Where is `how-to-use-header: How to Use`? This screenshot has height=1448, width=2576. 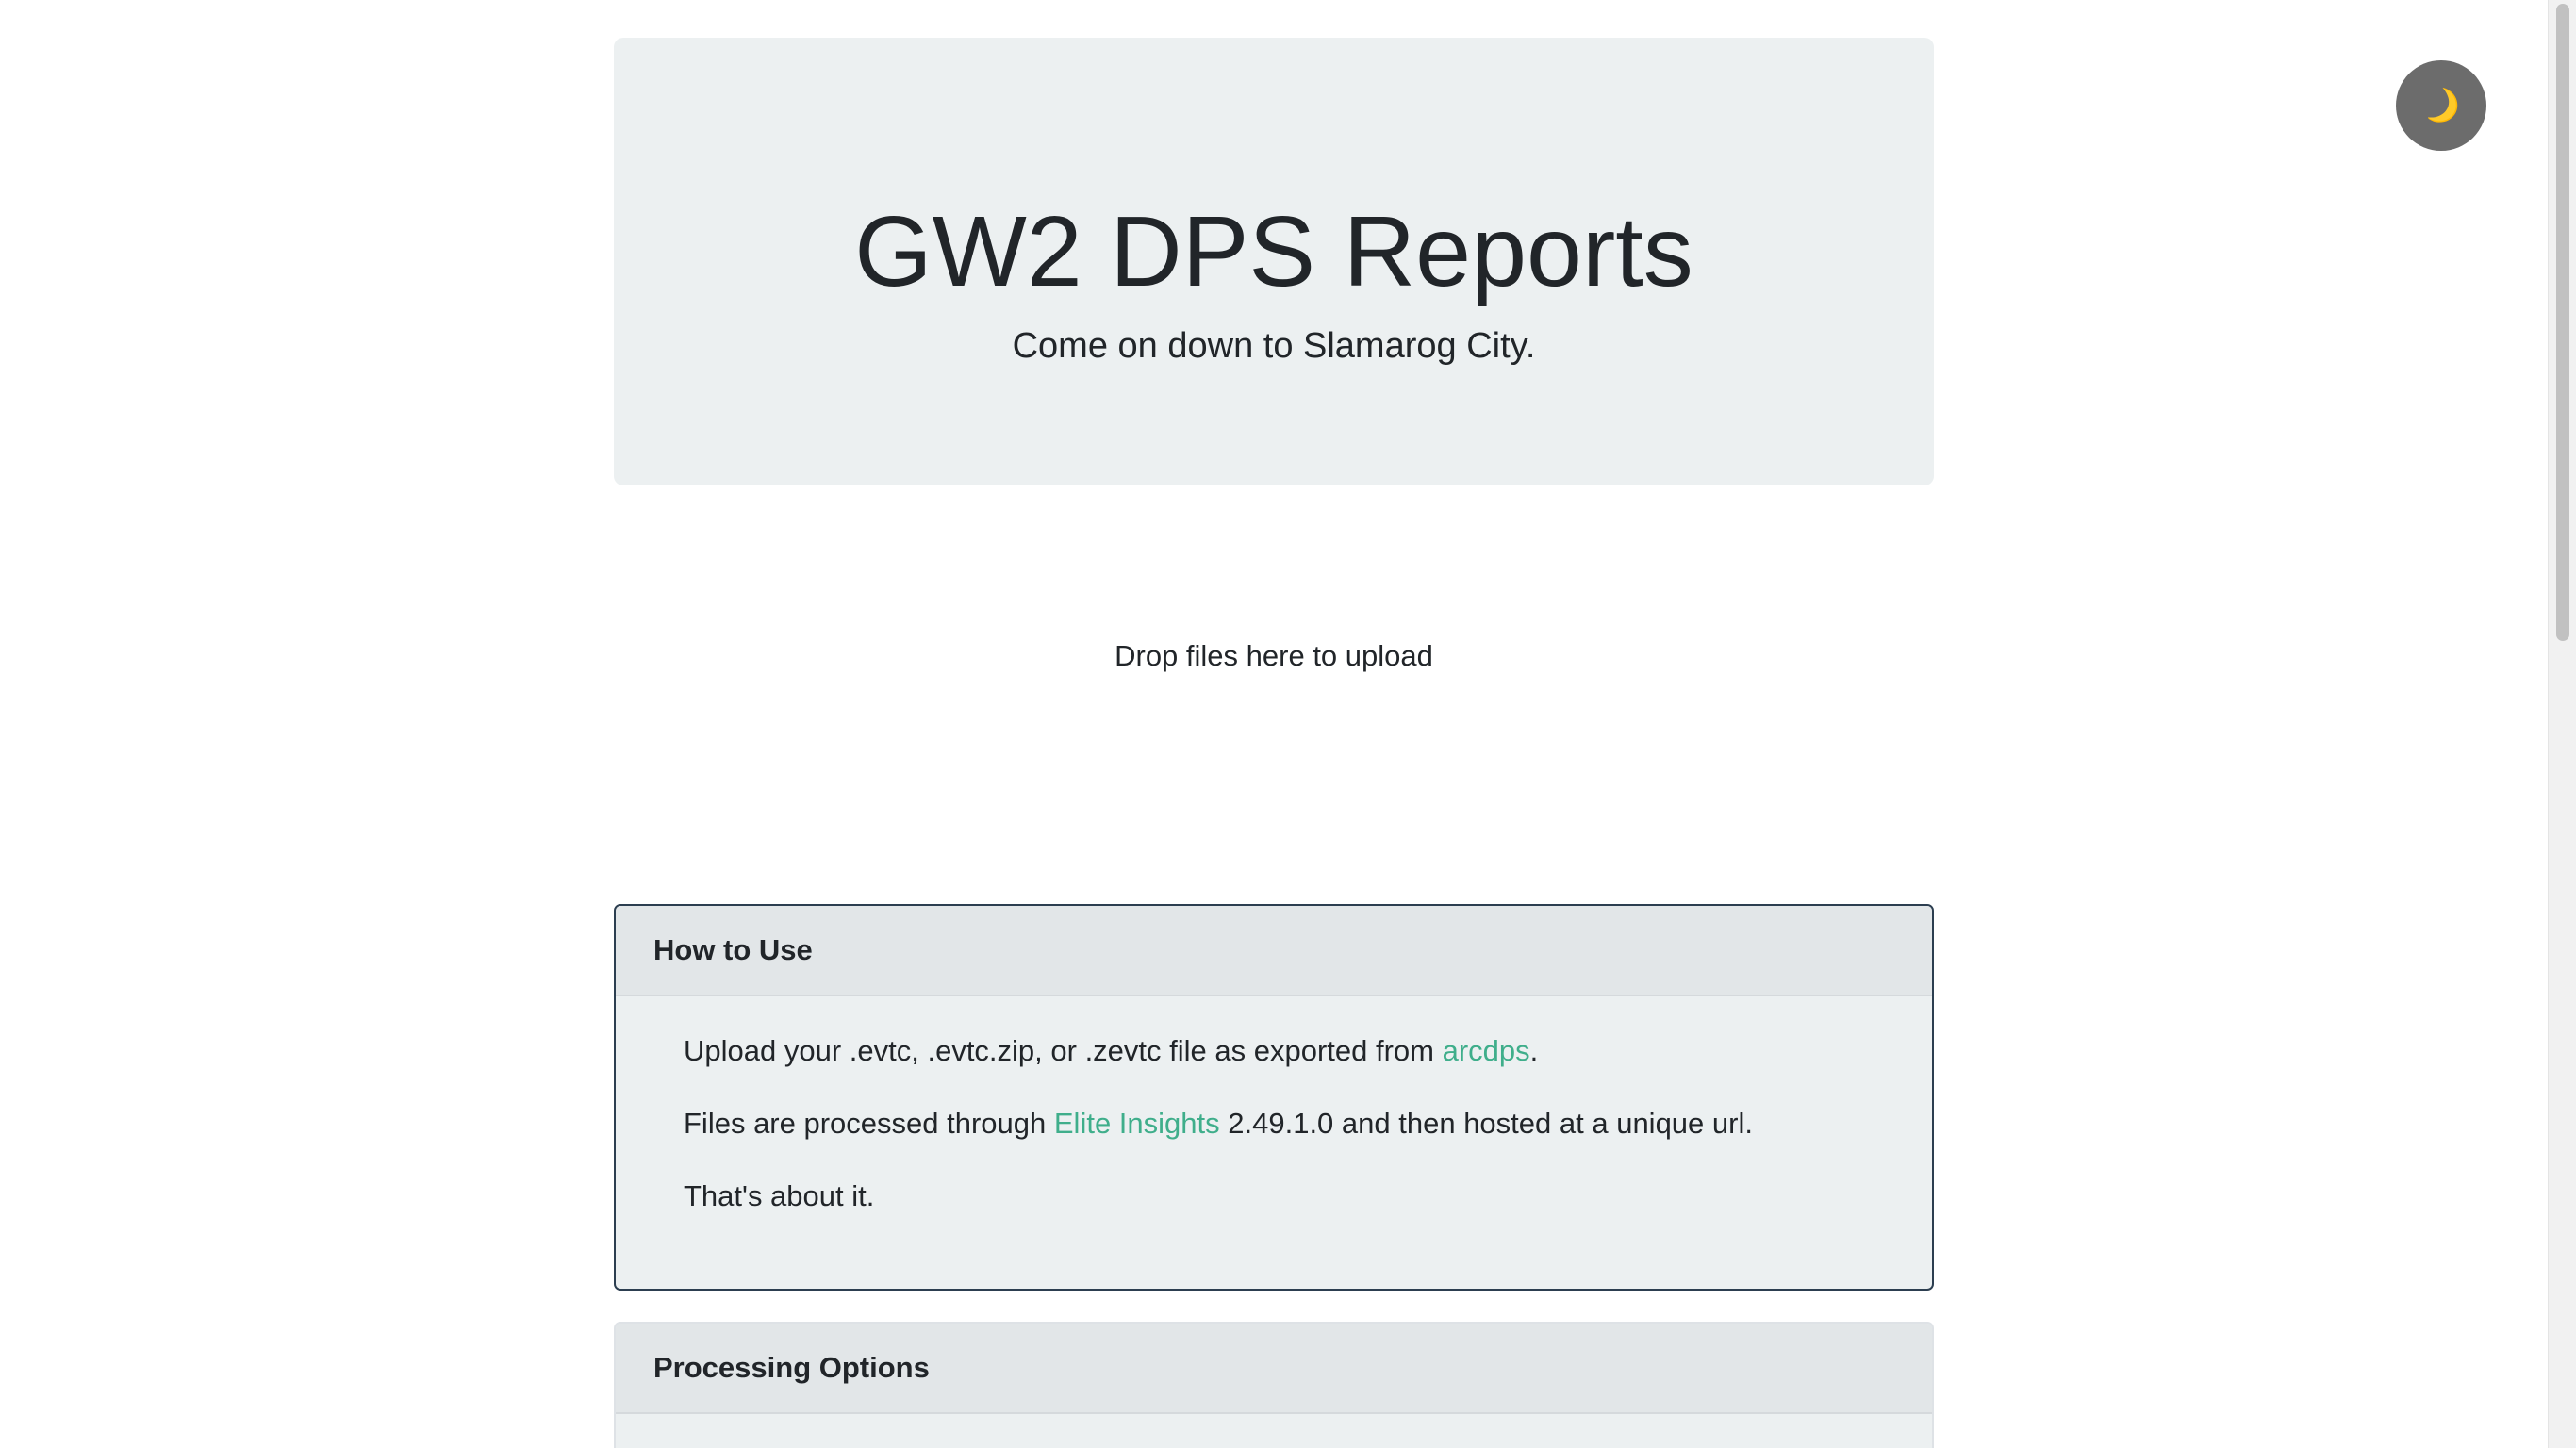
how-to-use-header: How to Use is located at coordinates (1274, 951).